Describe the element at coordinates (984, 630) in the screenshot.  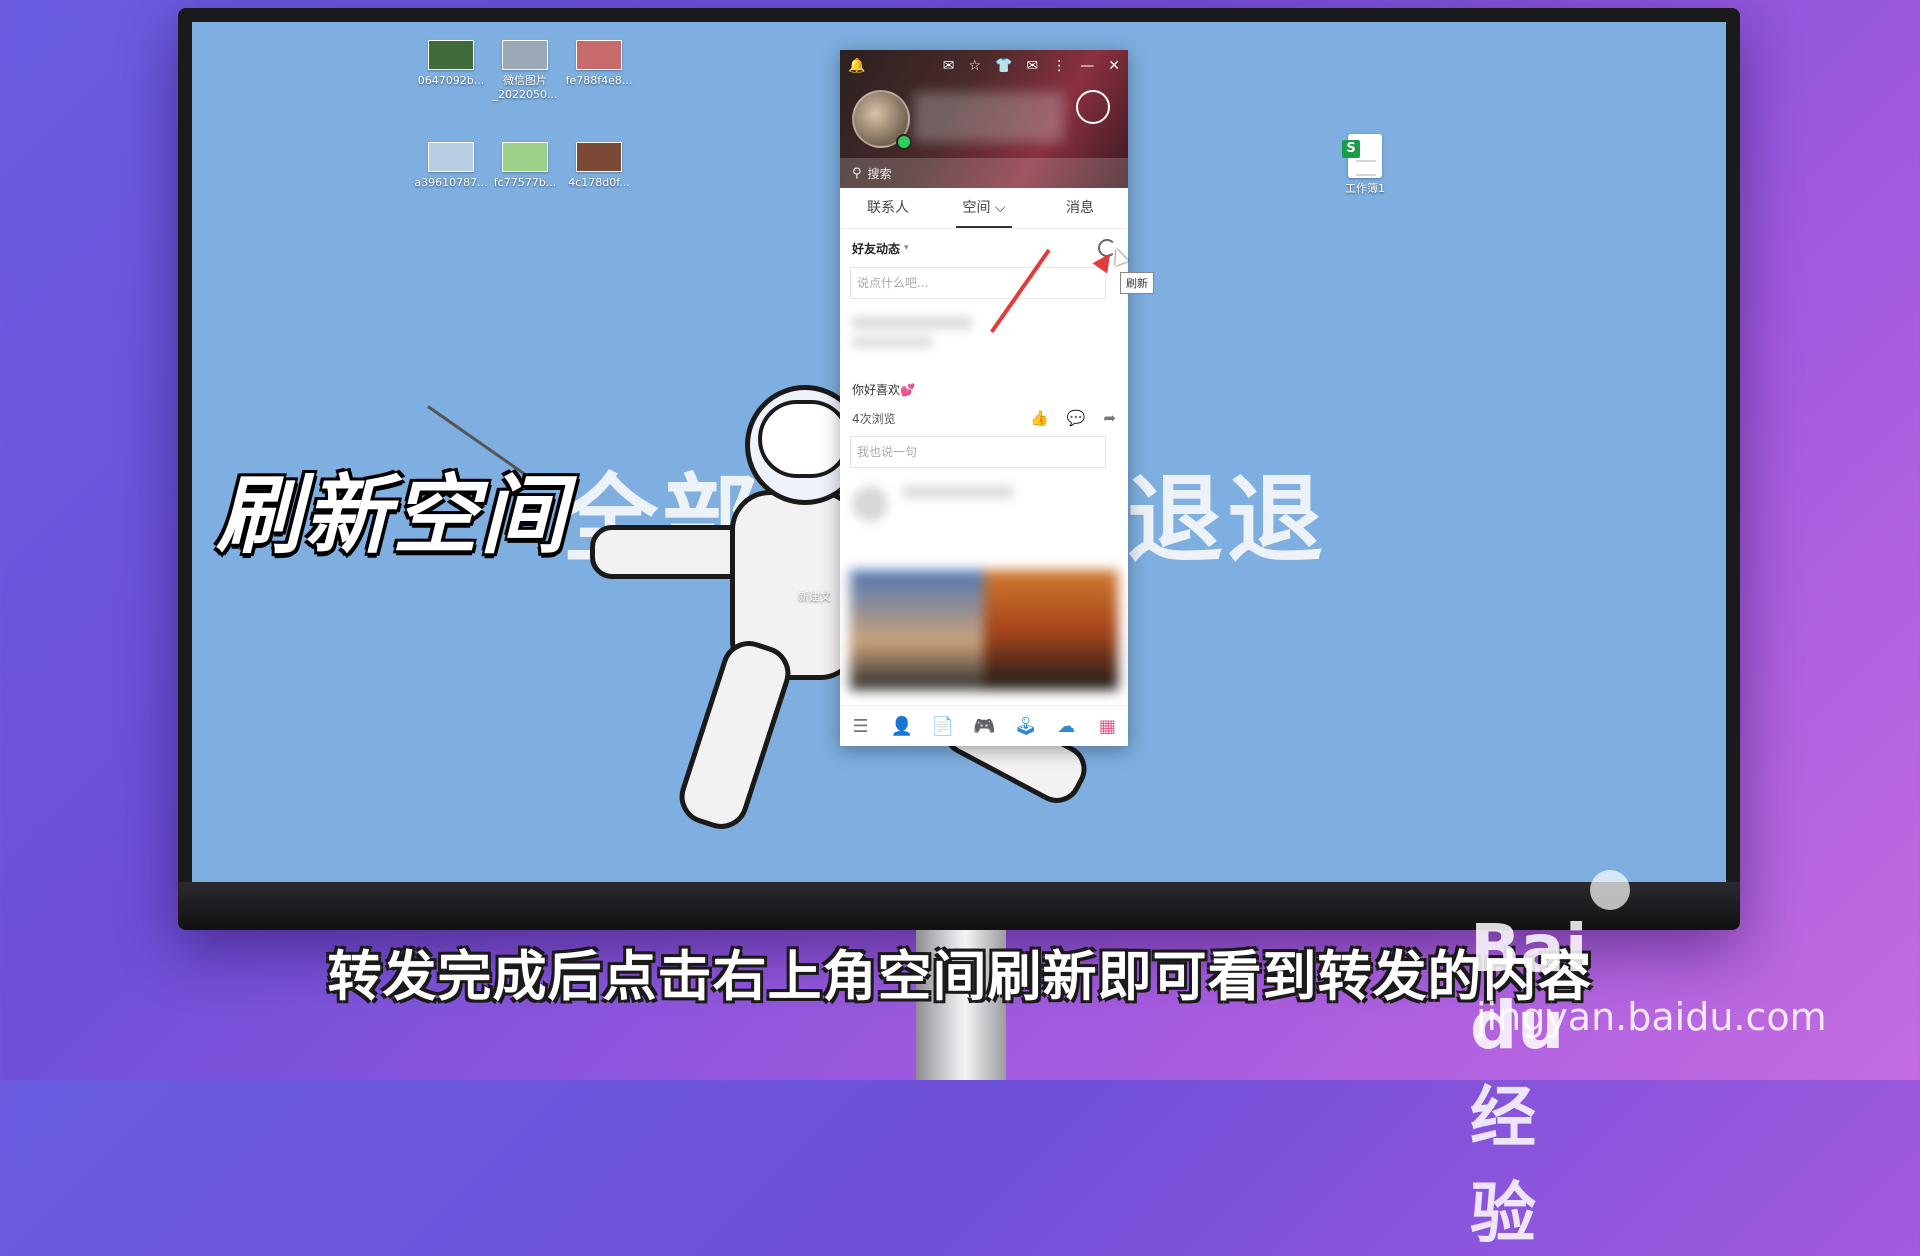
I see `blurred-post-images` at that location.